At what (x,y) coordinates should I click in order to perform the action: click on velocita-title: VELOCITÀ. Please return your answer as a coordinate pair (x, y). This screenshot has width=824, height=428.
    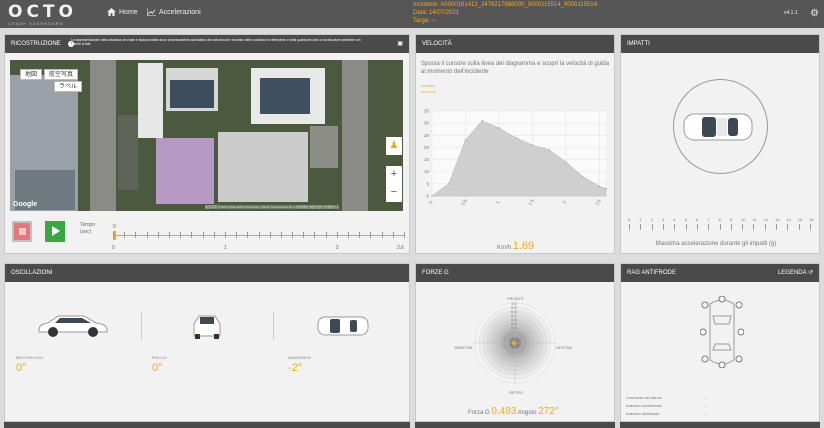
    Looking at the image, I should click on (437, 44).